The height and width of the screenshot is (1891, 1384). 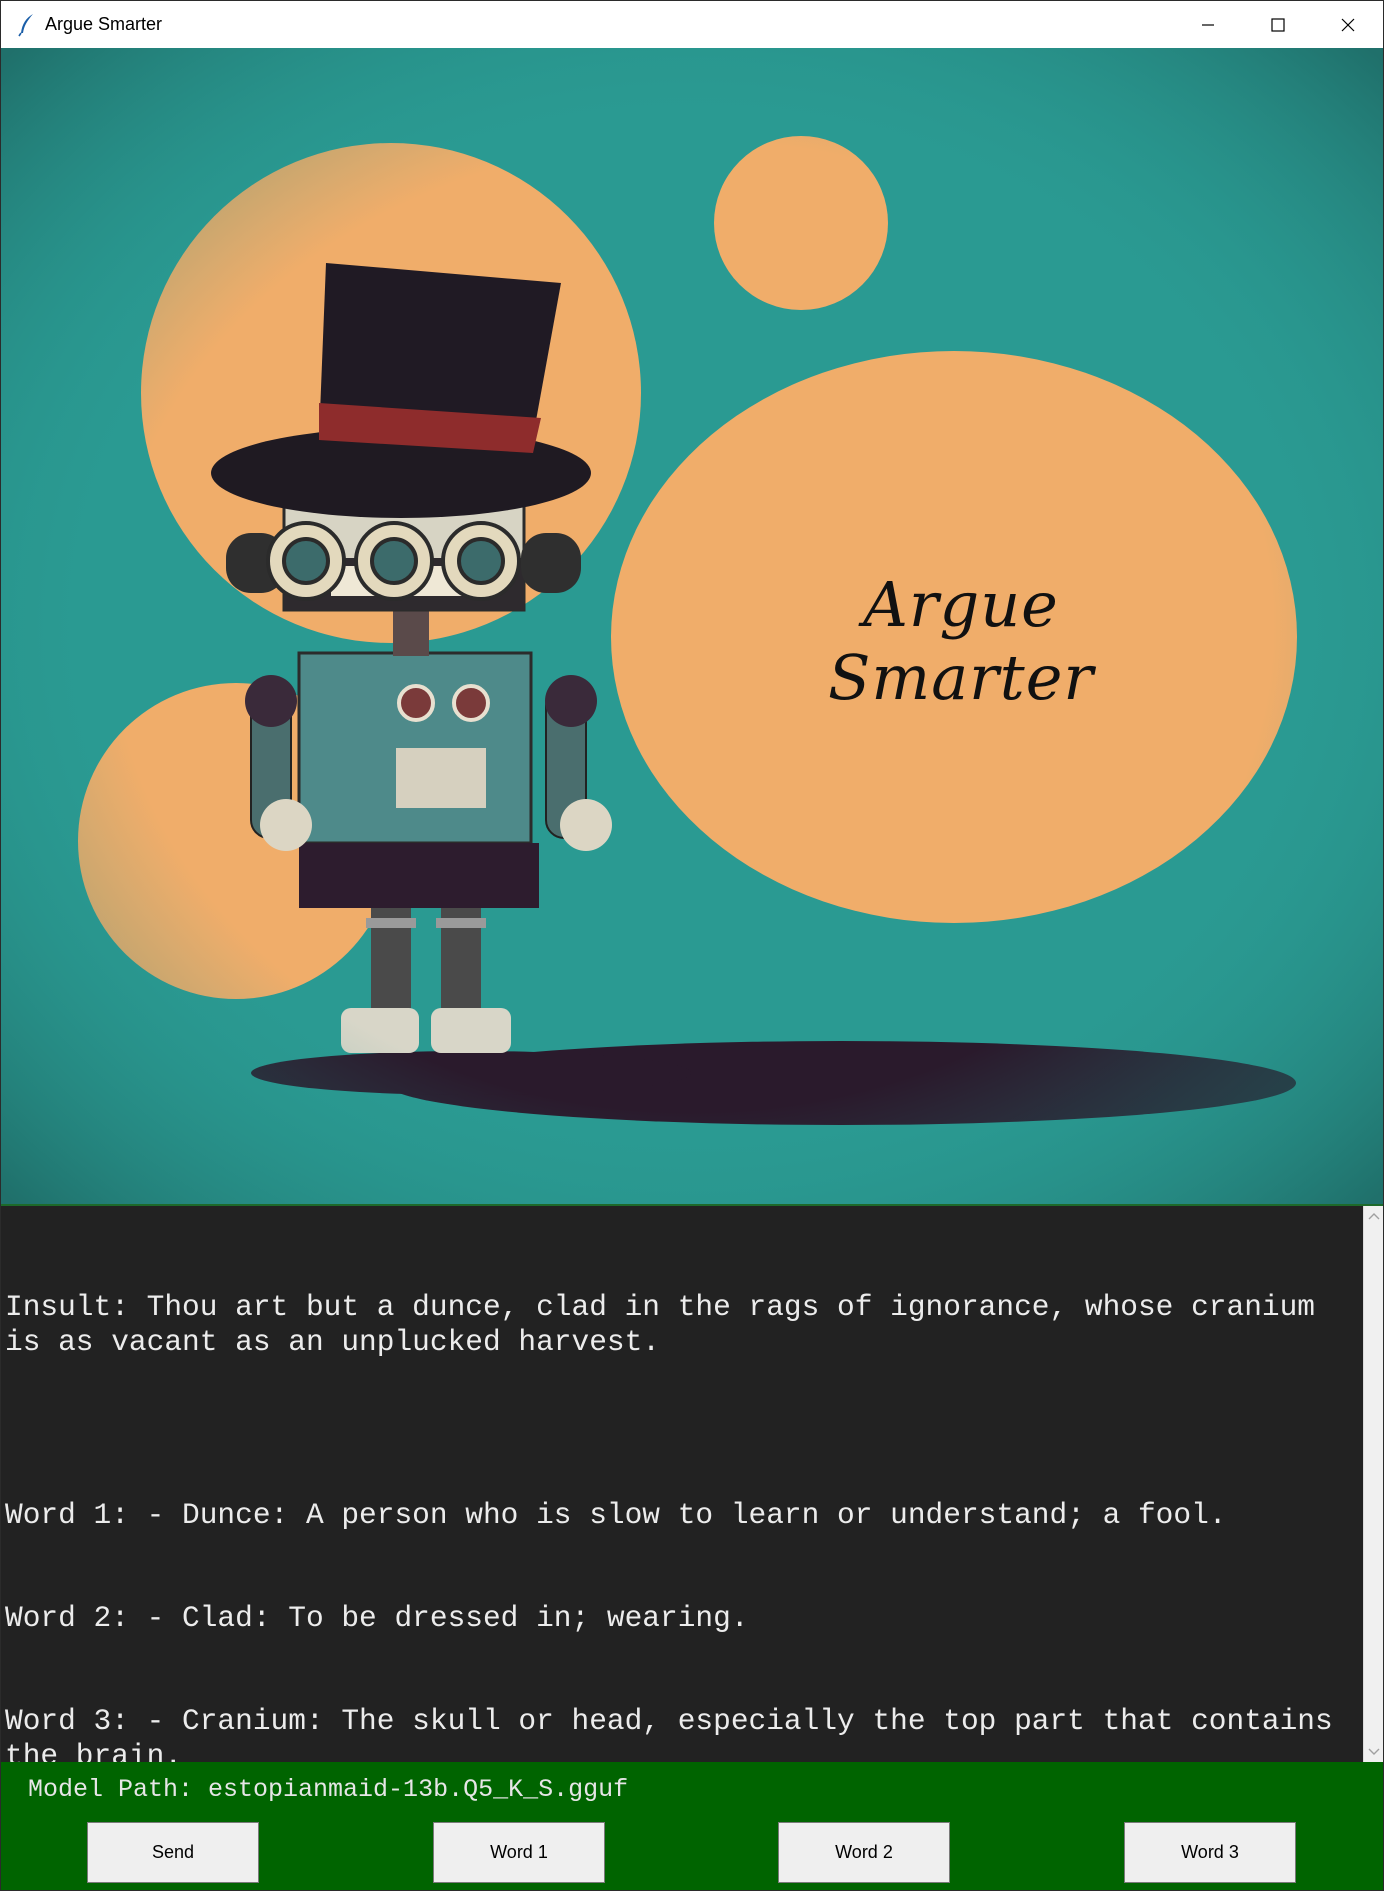 I want to click on word2-button: Word 2, so click(x=864, y=1852).